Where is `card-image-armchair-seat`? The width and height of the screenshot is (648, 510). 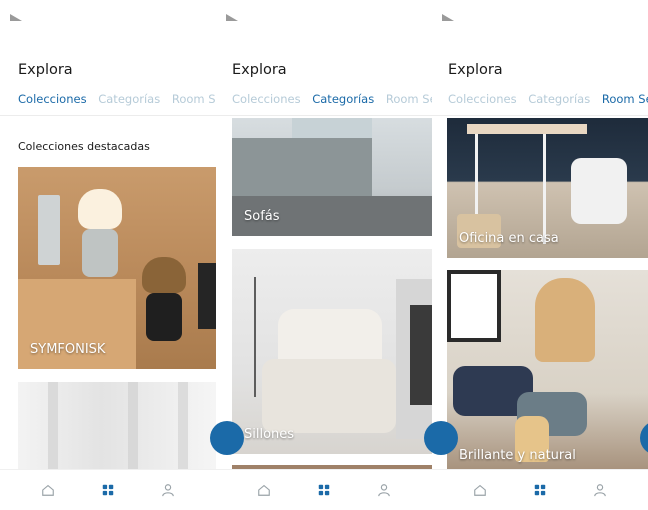 card-image-armchair-seat is located at coordinates (329, 396).